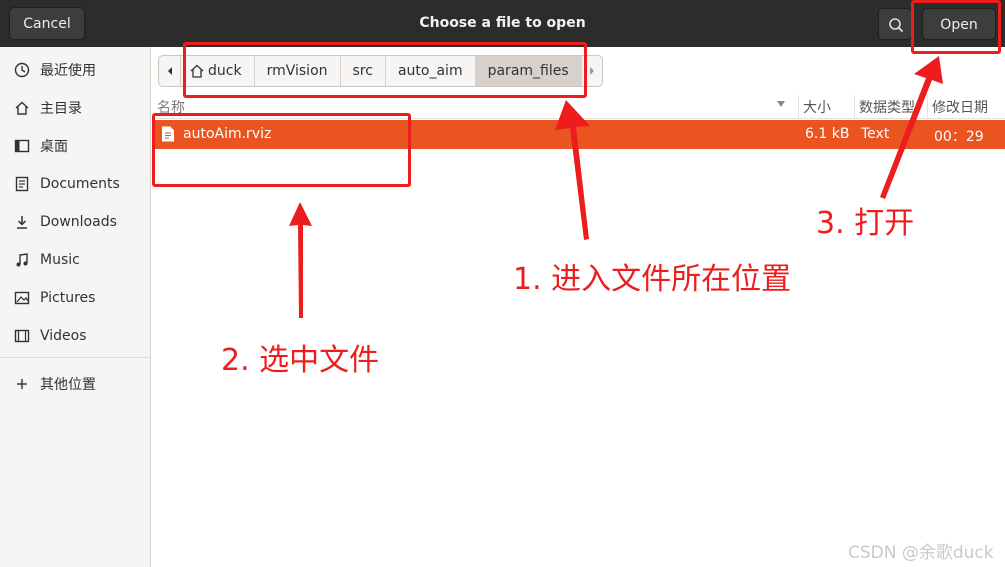  I want to click on music-icon, so click(20, 260).